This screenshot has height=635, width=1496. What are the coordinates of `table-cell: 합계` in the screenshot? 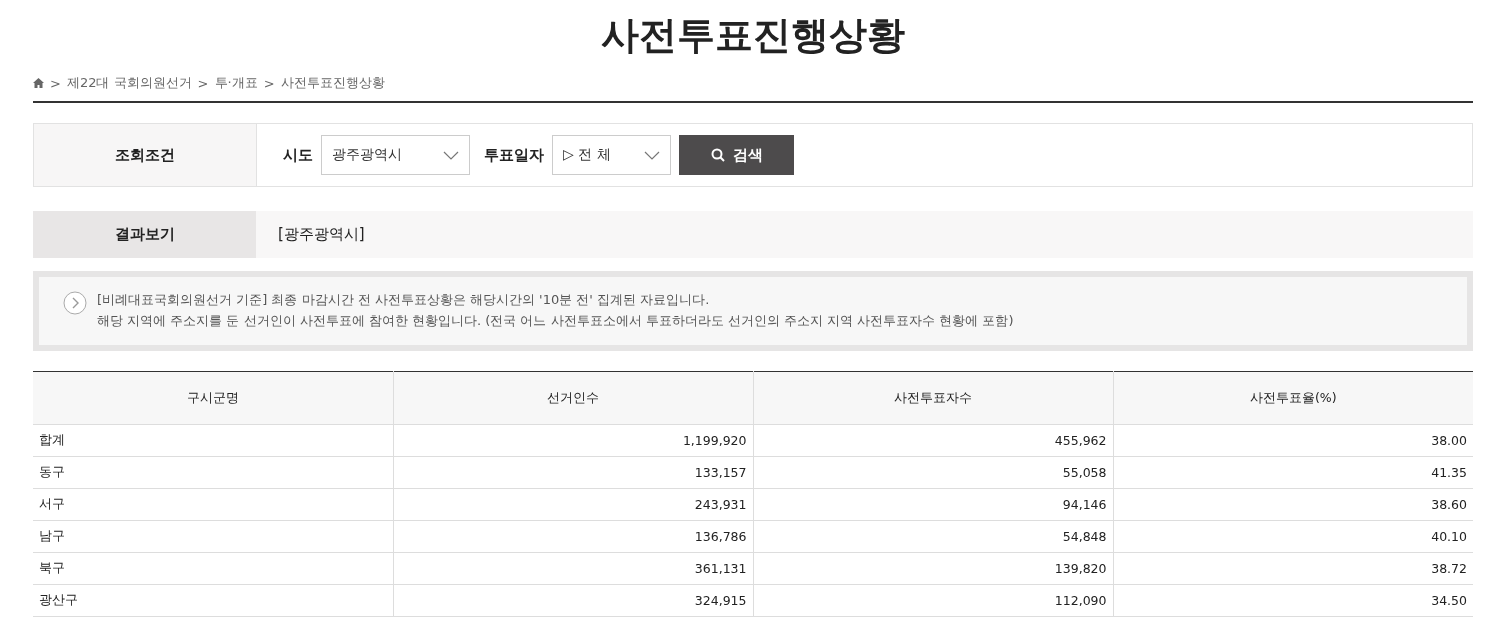 It's located at (213, 440).